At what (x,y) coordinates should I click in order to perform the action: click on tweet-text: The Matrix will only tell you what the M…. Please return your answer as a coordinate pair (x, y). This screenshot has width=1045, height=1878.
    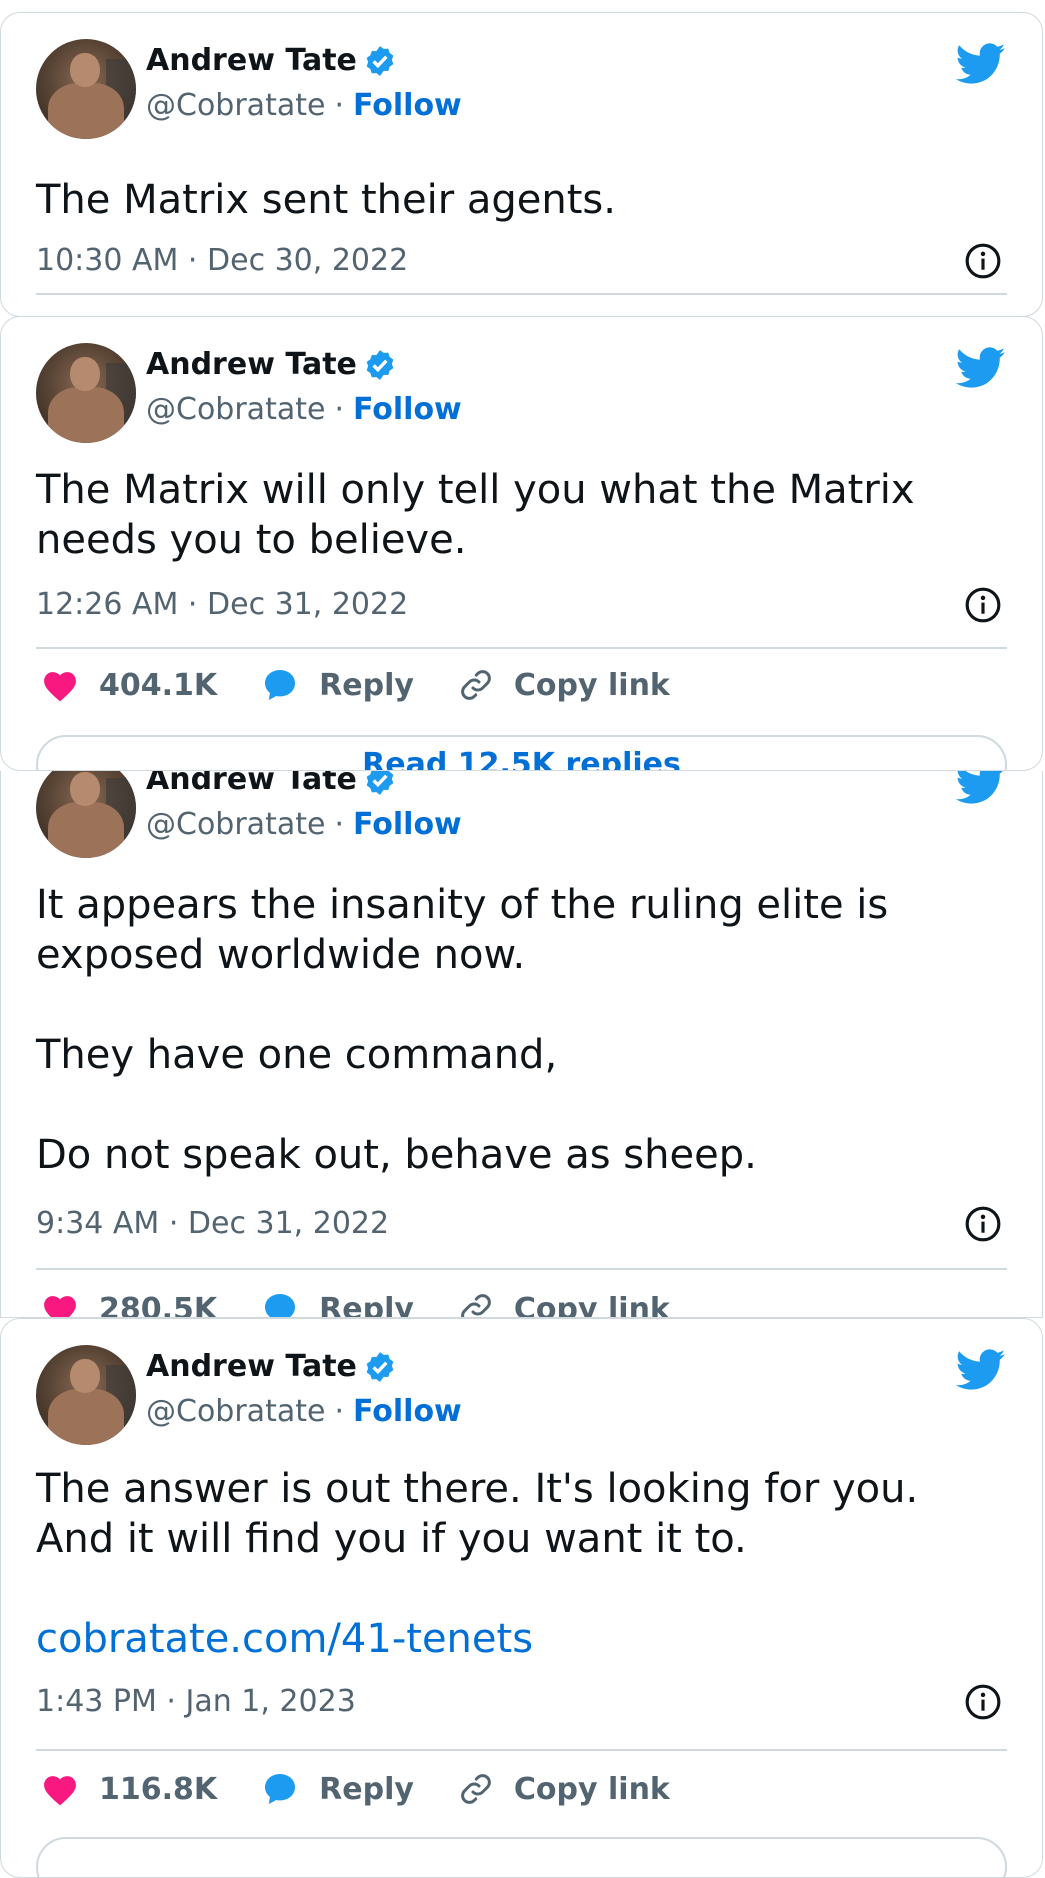
    Looking at the image, I should click on (475, 515).